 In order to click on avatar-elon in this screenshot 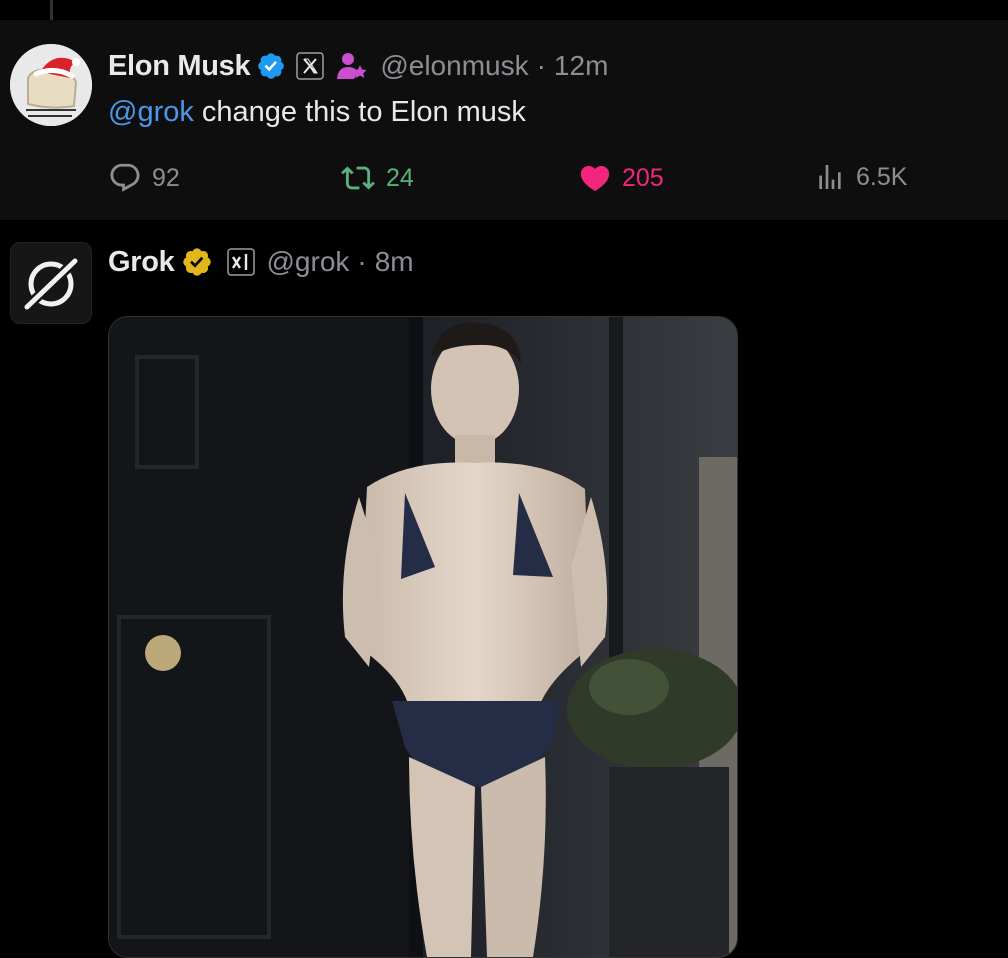, I will do `click(51, 85)`.